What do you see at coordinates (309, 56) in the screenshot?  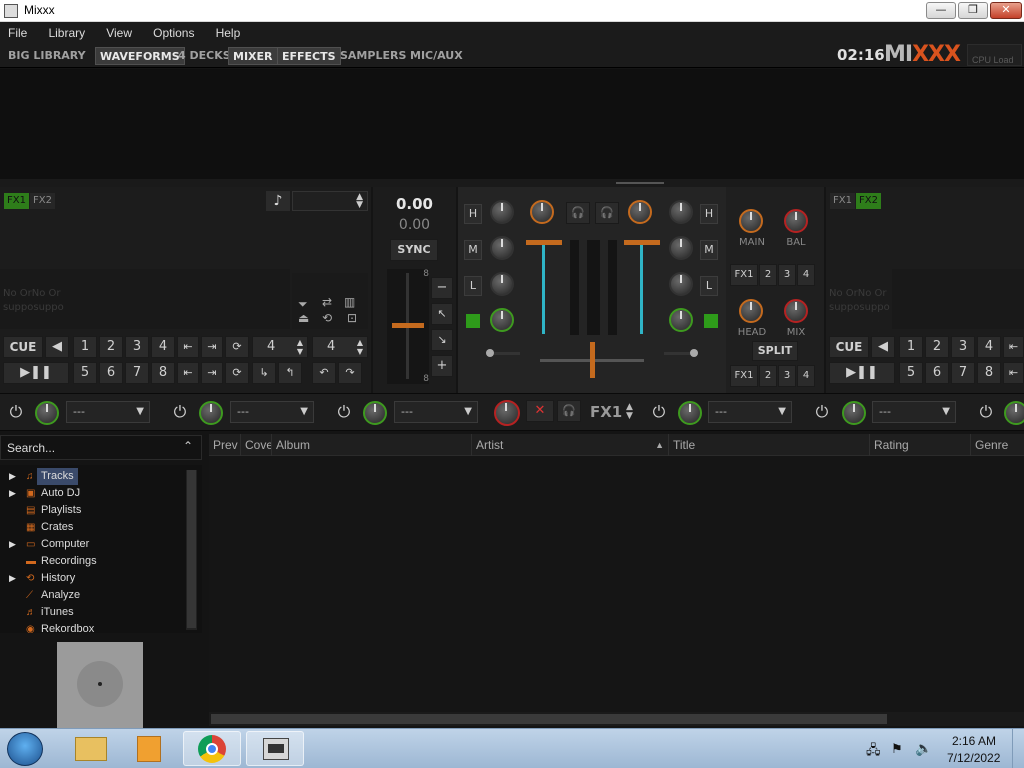 I see `toggle-effects: EFFECTS` at bounding box center [309, 56].